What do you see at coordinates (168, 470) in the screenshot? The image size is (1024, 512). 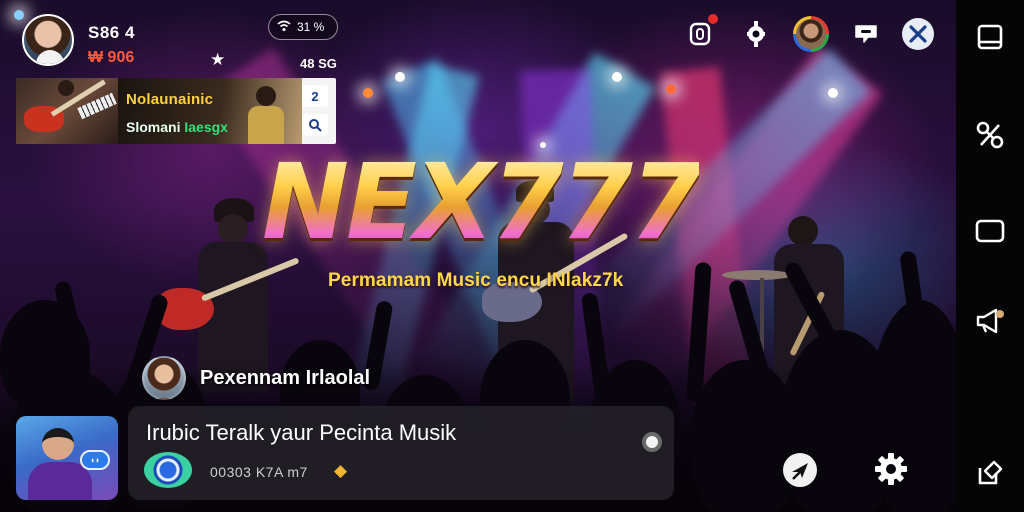 I see `music-app-icon` at bounding box center [168, 470].